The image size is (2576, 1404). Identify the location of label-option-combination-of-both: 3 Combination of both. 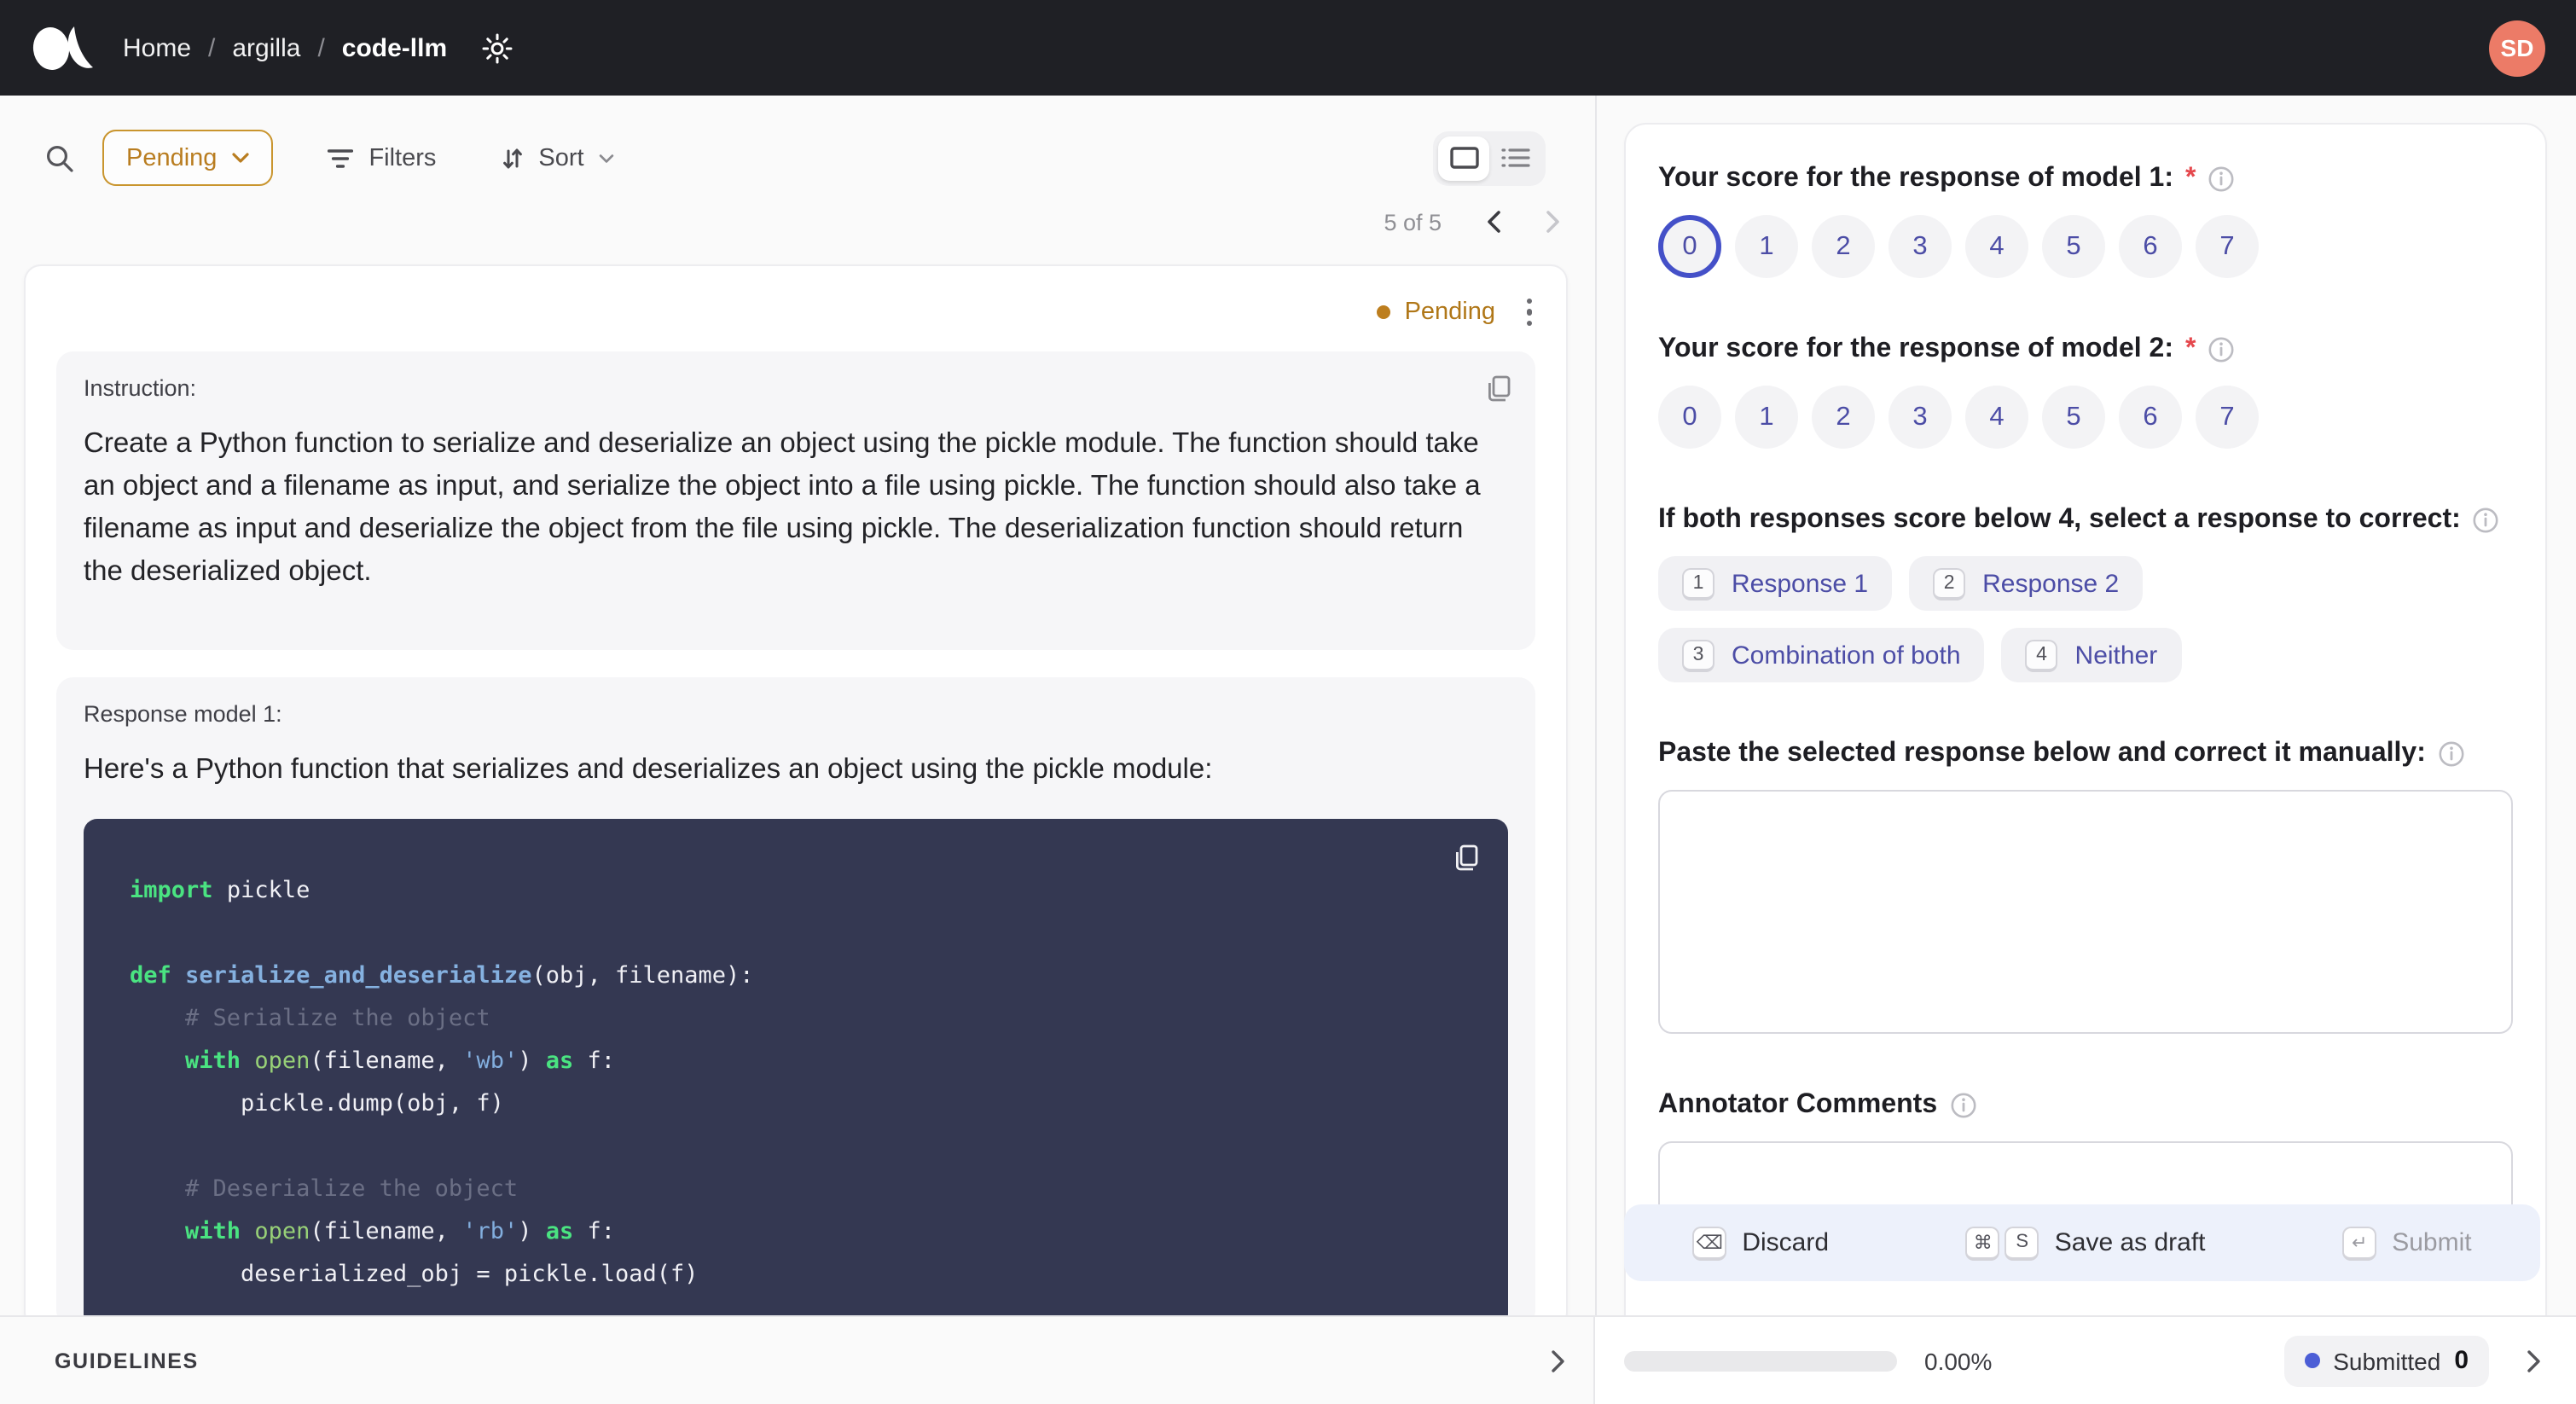
(1821, 655).